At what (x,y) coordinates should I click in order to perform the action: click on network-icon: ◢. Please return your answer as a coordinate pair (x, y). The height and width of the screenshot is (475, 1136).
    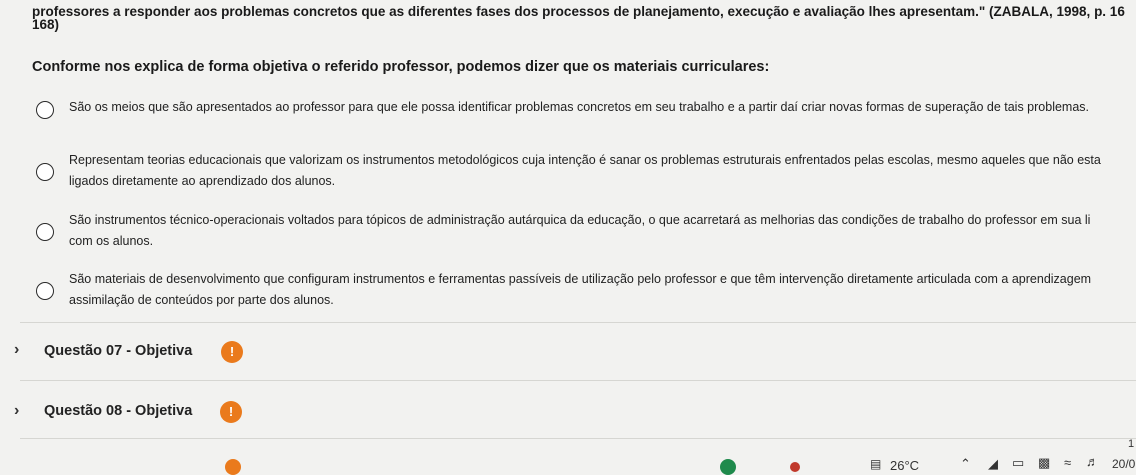
    Looking at the image, I should click on (993, 464).